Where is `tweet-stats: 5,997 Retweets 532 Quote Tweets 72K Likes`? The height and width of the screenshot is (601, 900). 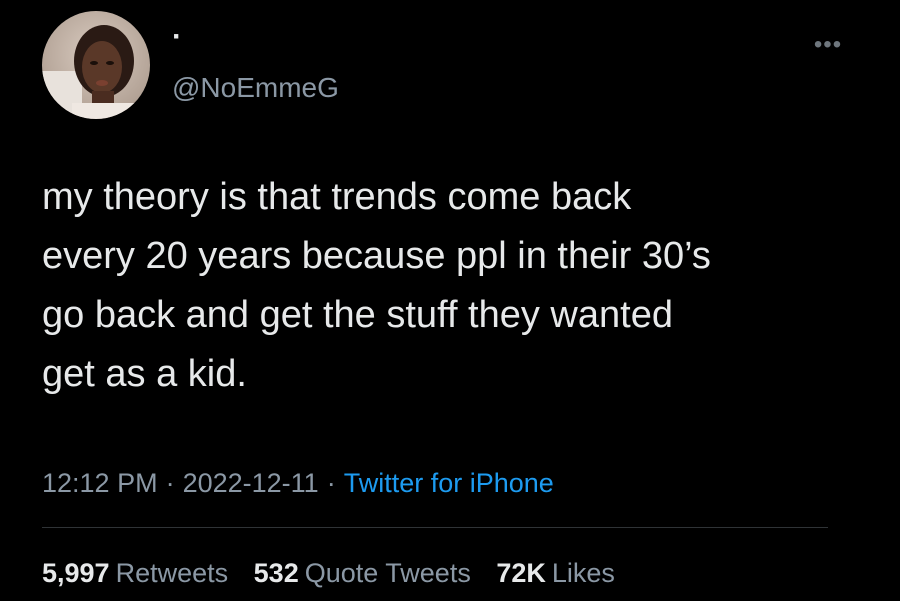
tweet-stats: 5,997 Retweets 532 Quote Tweets 72K Likes is located at coordinates (337, 573).